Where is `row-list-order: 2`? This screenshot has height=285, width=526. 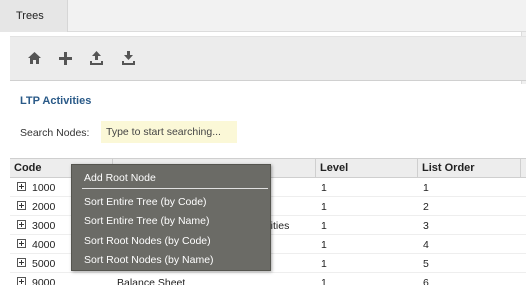
row-list-order: 2 is located at coordinates (426, 207).